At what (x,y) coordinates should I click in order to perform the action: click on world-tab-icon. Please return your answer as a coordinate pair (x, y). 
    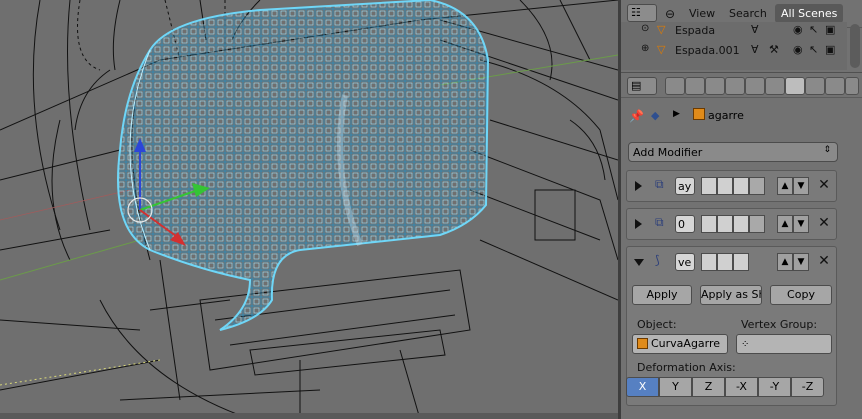
    Looking at the image, I should click on (735, 86).